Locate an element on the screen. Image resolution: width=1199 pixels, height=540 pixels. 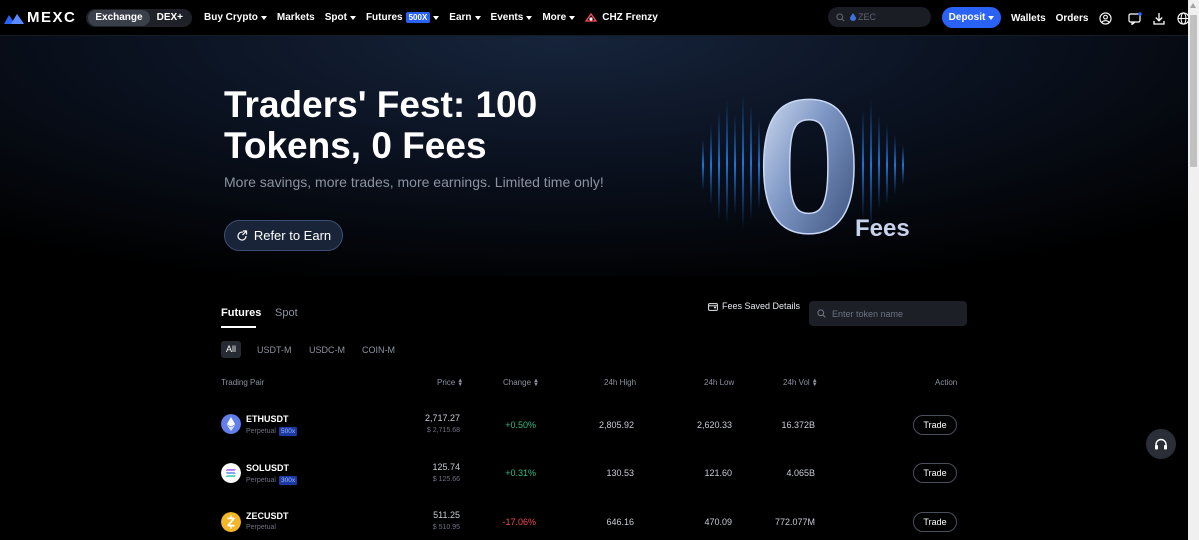
pair-type: Perpetual 500x is located at coordinates (272, 431).